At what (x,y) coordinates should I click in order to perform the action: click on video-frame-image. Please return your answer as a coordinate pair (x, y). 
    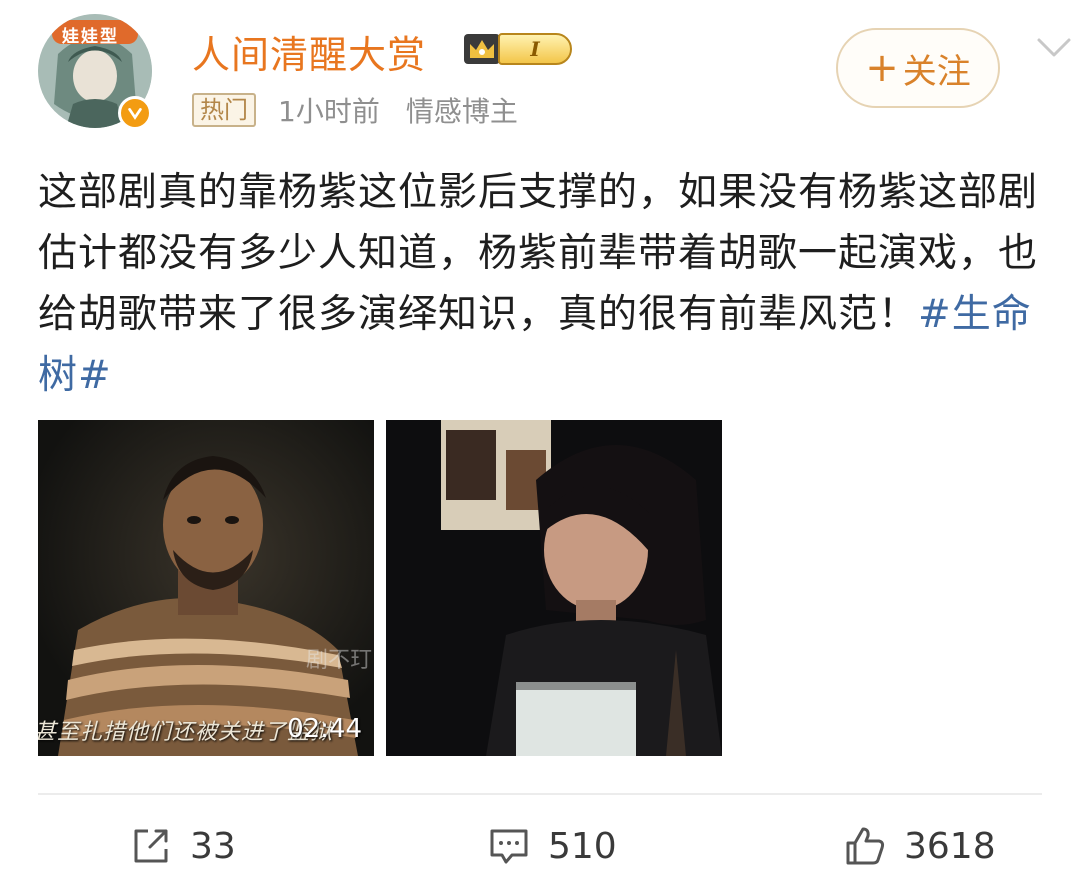
    Looking at the image, I should click on (206, 588).